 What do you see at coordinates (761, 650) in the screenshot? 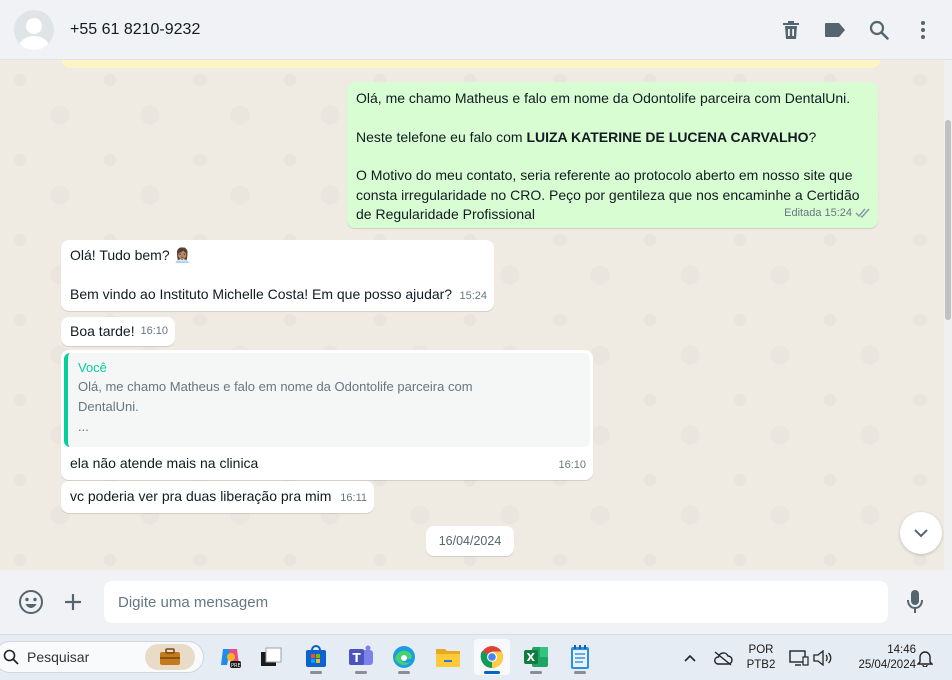
I see `language-code: POR` at bounding box center [761, 650].